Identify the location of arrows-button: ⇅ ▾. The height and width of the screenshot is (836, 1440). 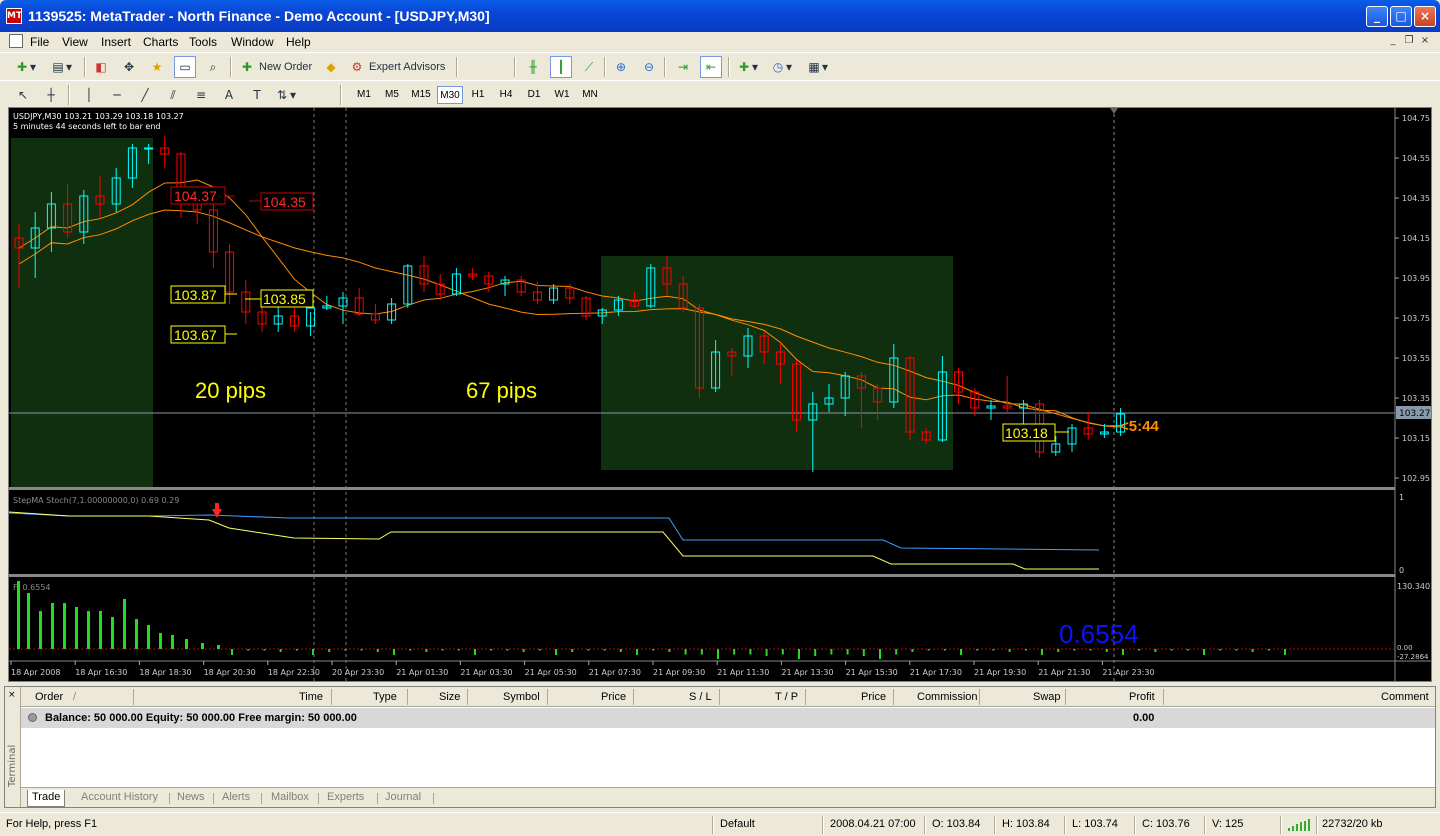
(285, 95).